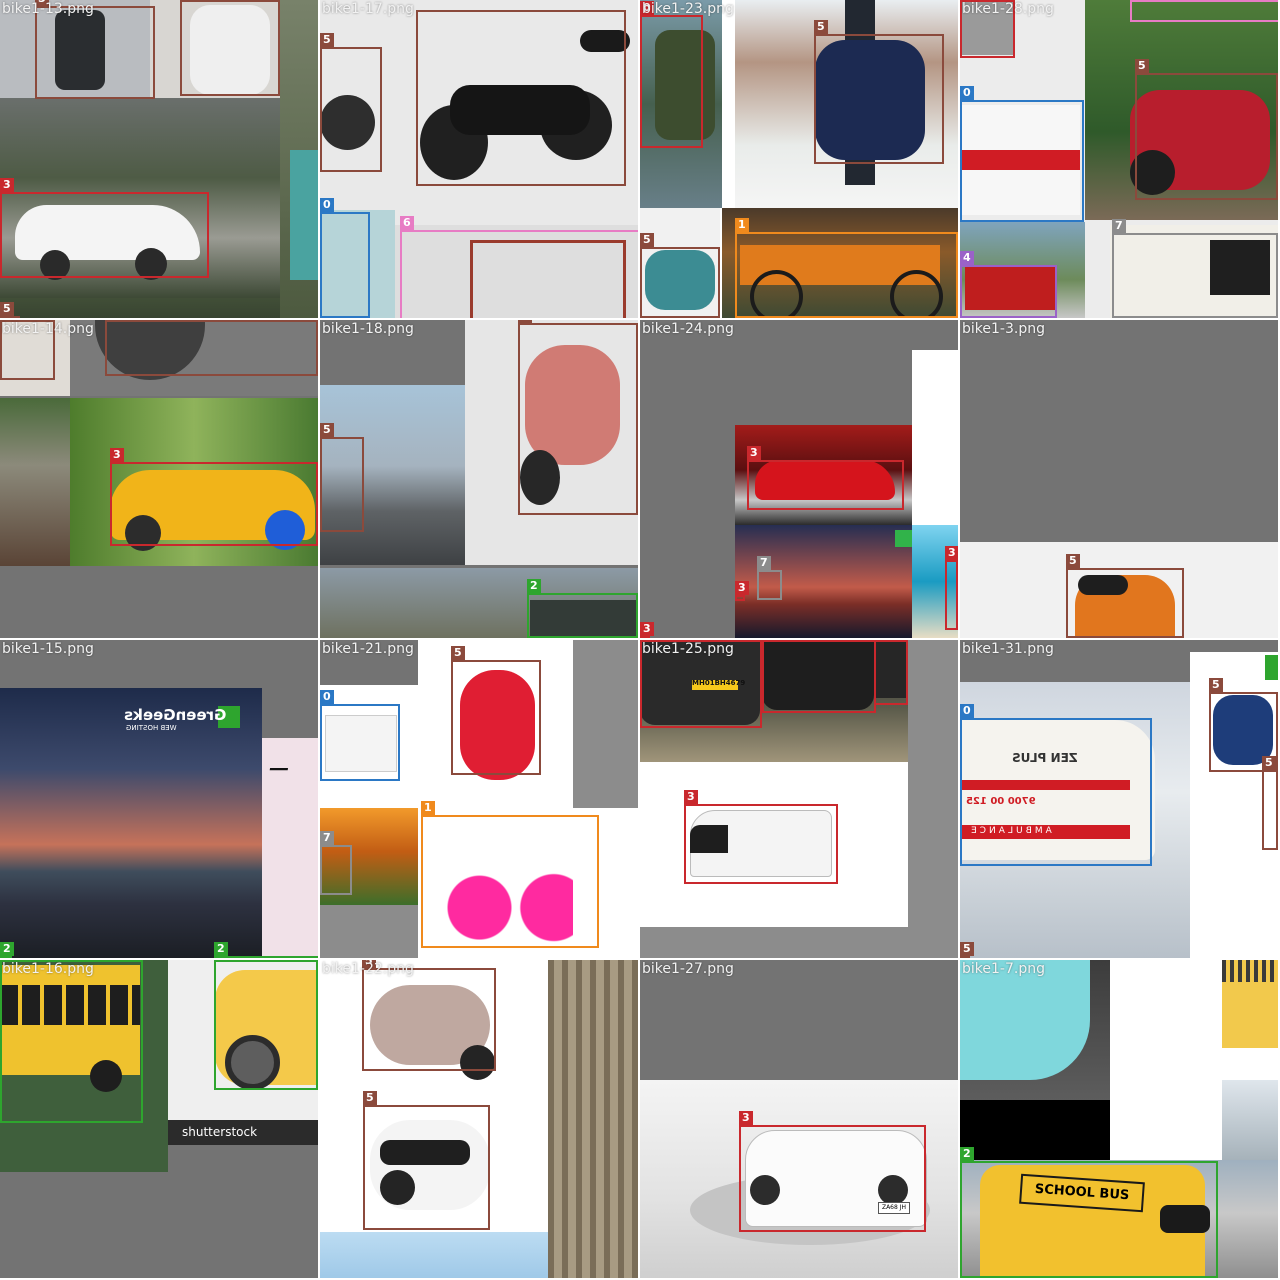 Image resolution: width=1280 pixels, height=1280 pixels. What do you see at coordinates (151, 728) in the screenshot?
I see `watermark-sub: WEB HOSTING` at bounding box center [151, 728].